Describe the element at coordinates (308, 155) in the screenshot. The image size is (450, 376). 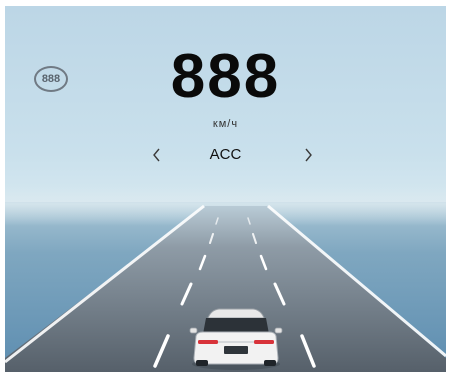
I see `chevron-right-icon` at that location.